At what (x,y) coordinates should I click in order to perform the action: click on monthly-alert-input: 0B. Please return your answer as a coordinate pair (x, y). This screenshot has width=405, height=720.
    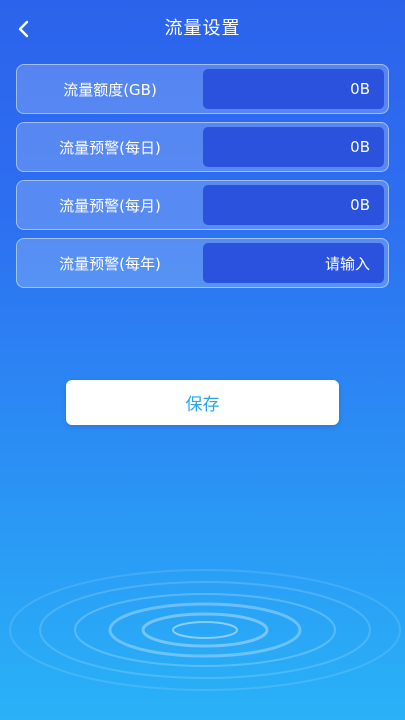
    Looking at the image, I should click on (293, 205).